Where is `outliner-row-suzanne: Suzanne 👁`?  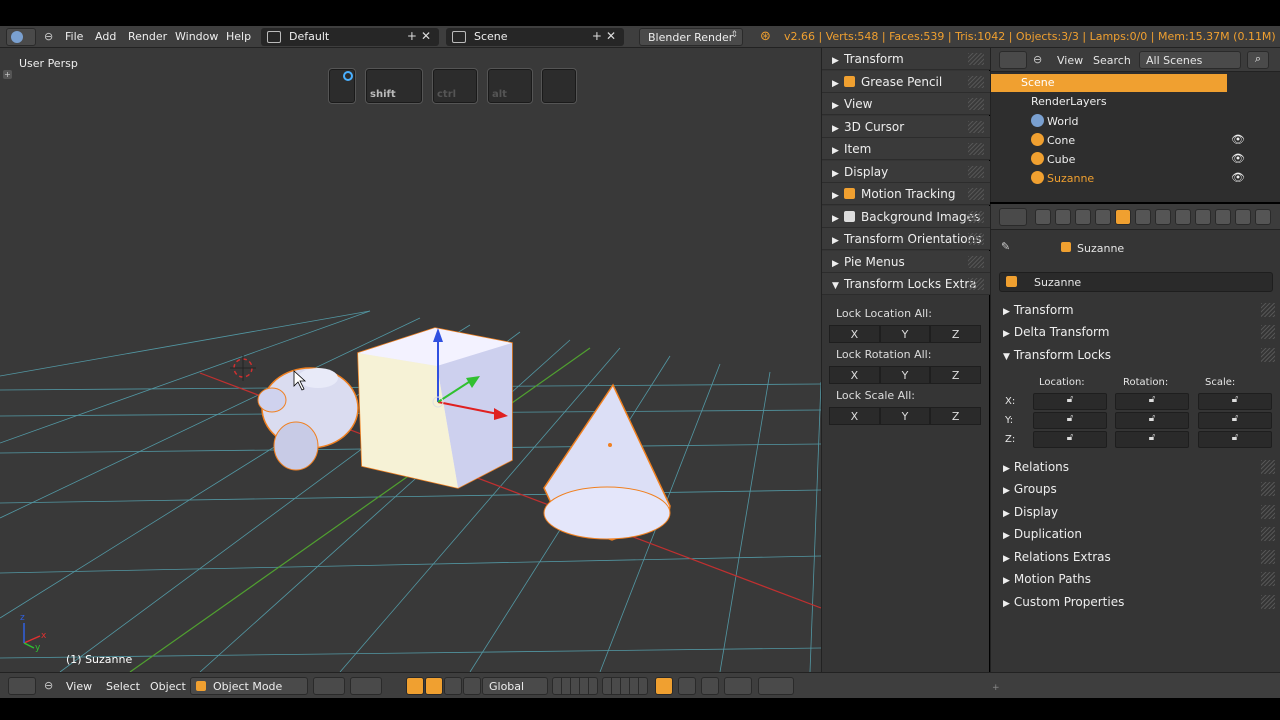
outliner-row-suzanne: Suzanne 👁 is located at coordinates (1135, 178).